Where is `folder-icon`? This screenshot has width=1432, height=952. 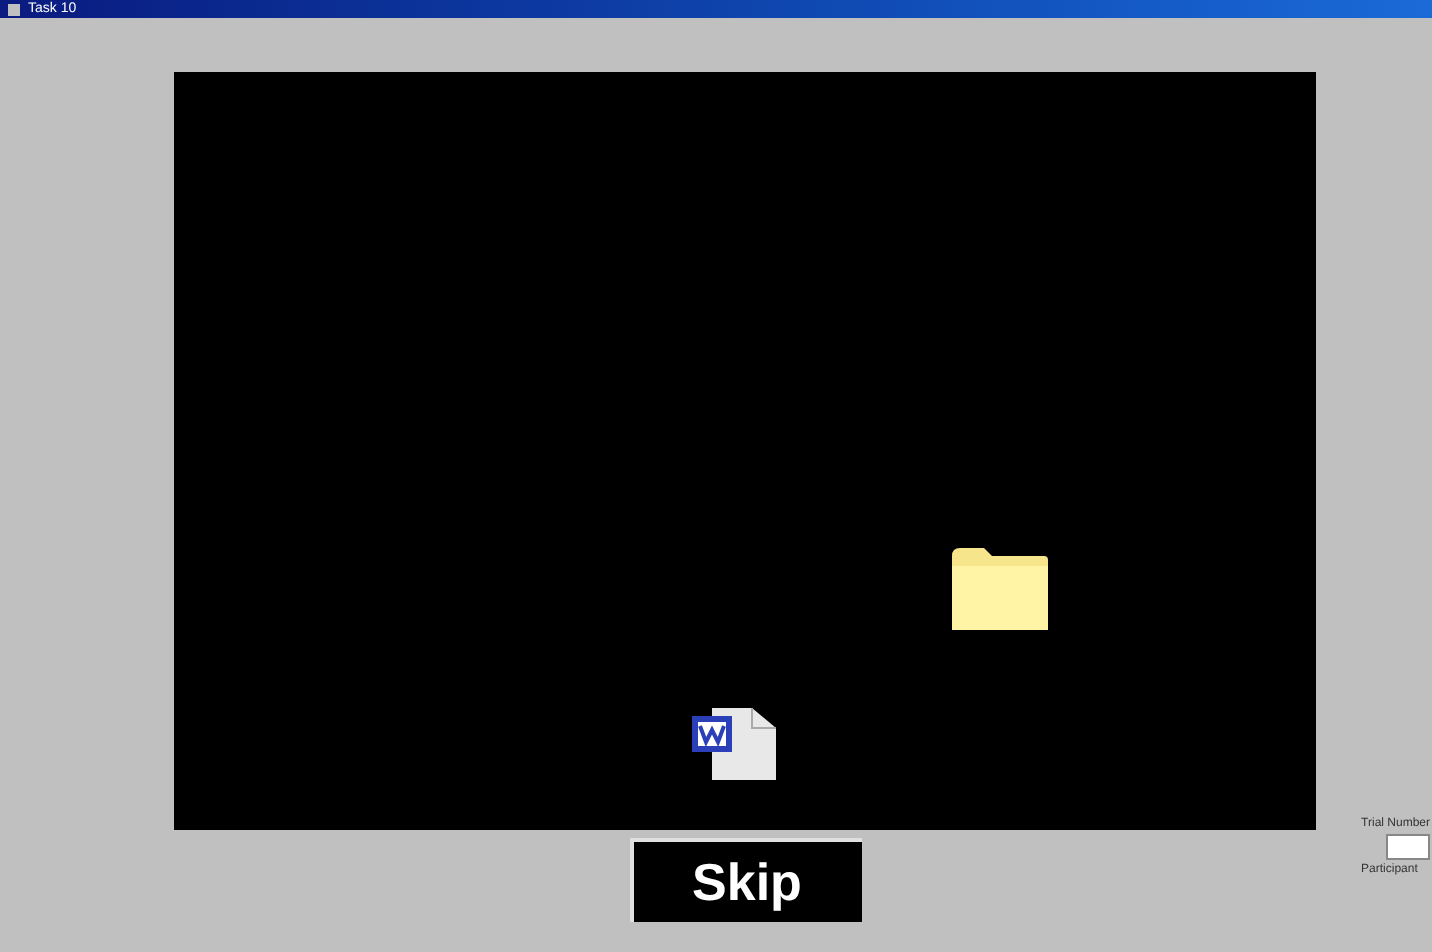 folder-icon is located at coordinates (1000, 589).